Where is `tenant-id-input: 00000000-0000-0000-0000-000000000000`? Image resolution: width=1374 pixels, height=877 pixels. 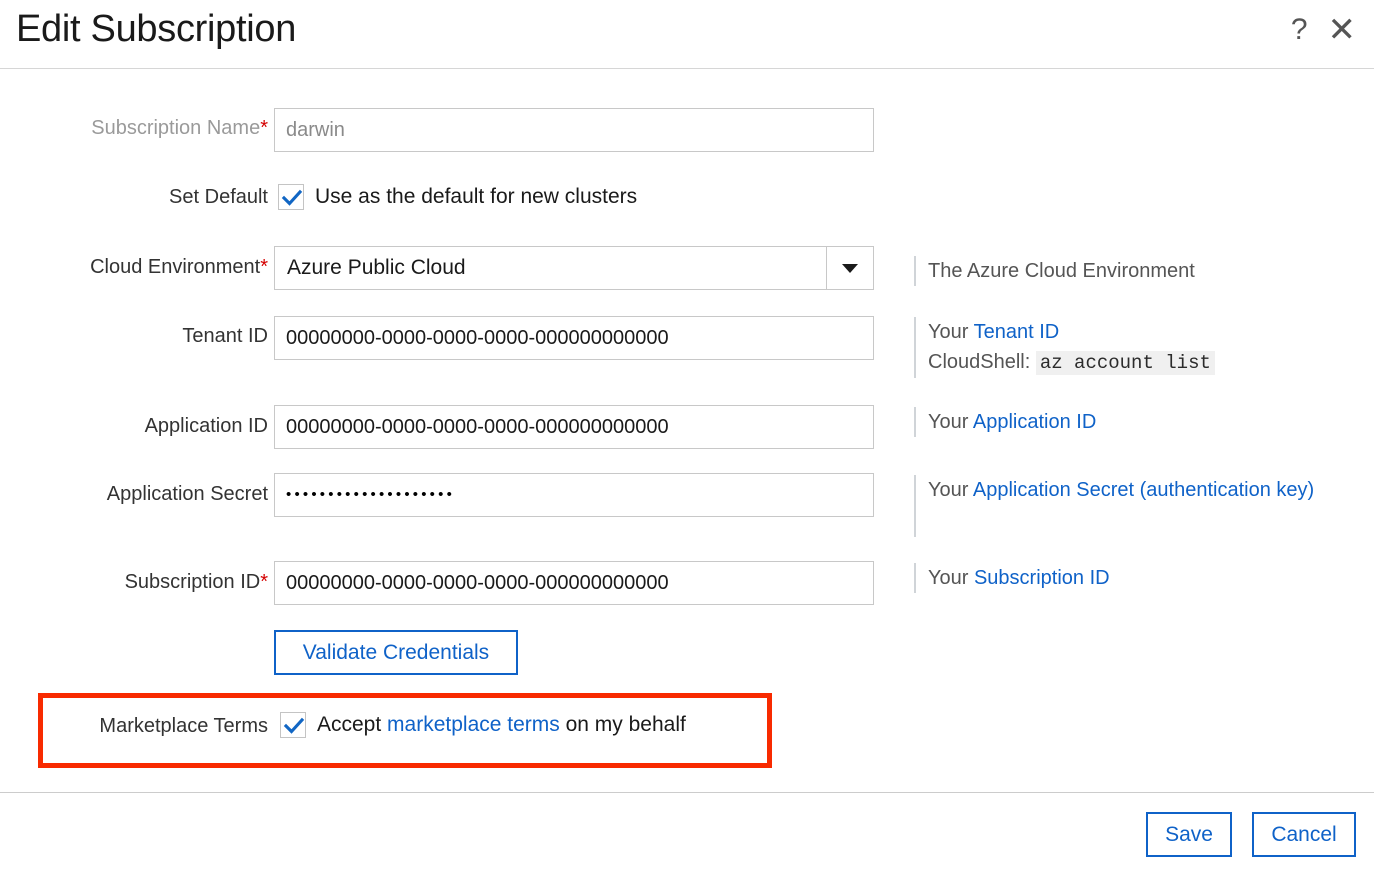
tenant-id-input: 00000000-0000-0000-0000-000000000000 is located at coordinates (574, 338).